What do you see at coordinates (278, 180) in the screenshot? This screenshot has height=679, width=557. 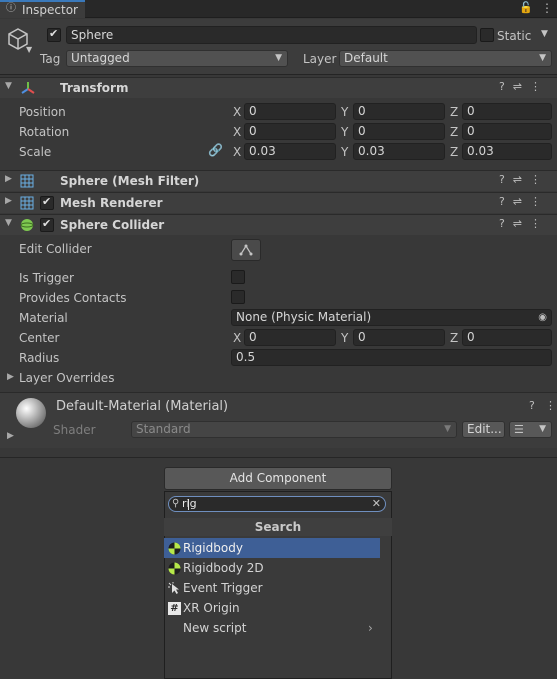 I see `mesh-filter-header: ▶ Sphere (Mesh Filter) ?⇌⋮` at bounding box center [278, 180].